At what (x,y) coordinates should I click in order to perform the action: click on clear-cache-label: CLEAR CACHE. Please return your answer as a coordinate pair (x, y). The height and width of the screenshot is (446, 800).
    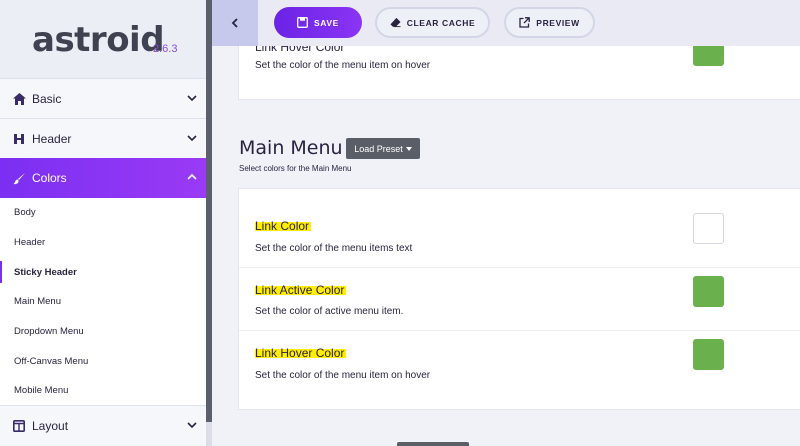
    Looking at the image, I should click on (441, 22).